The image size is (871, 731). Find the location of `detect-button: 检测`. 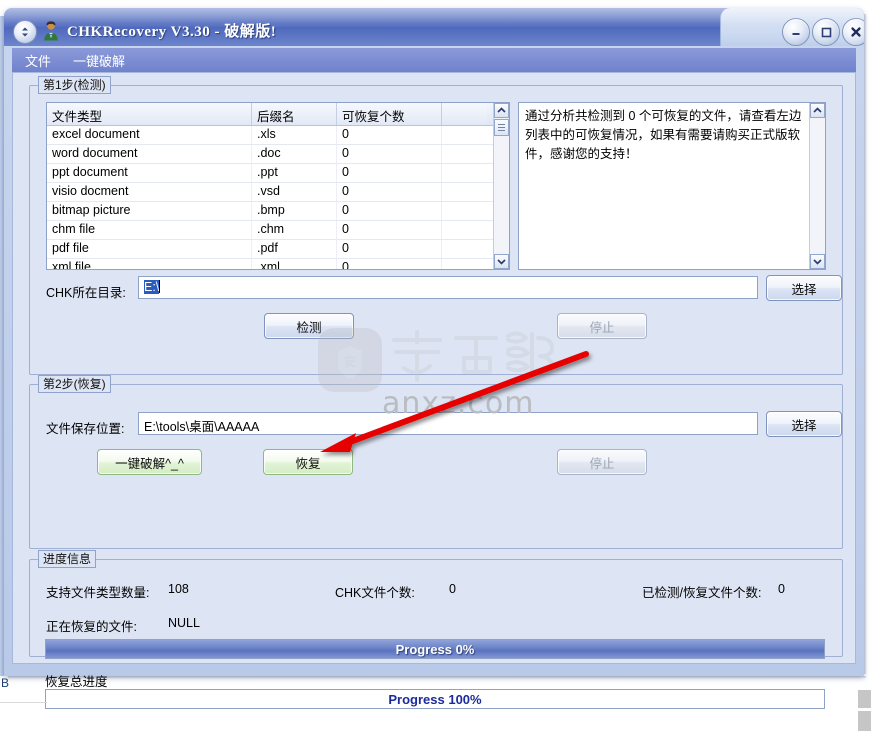

detect-button: 检测 is located at coordinates (309, 326).